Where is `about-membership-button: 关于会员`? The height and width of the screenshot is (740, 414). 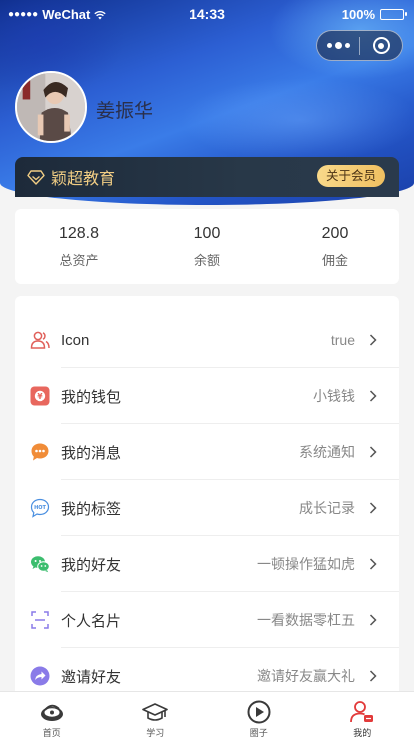 about-membership-button: 关于会员 is located at coordinates (350, 176).